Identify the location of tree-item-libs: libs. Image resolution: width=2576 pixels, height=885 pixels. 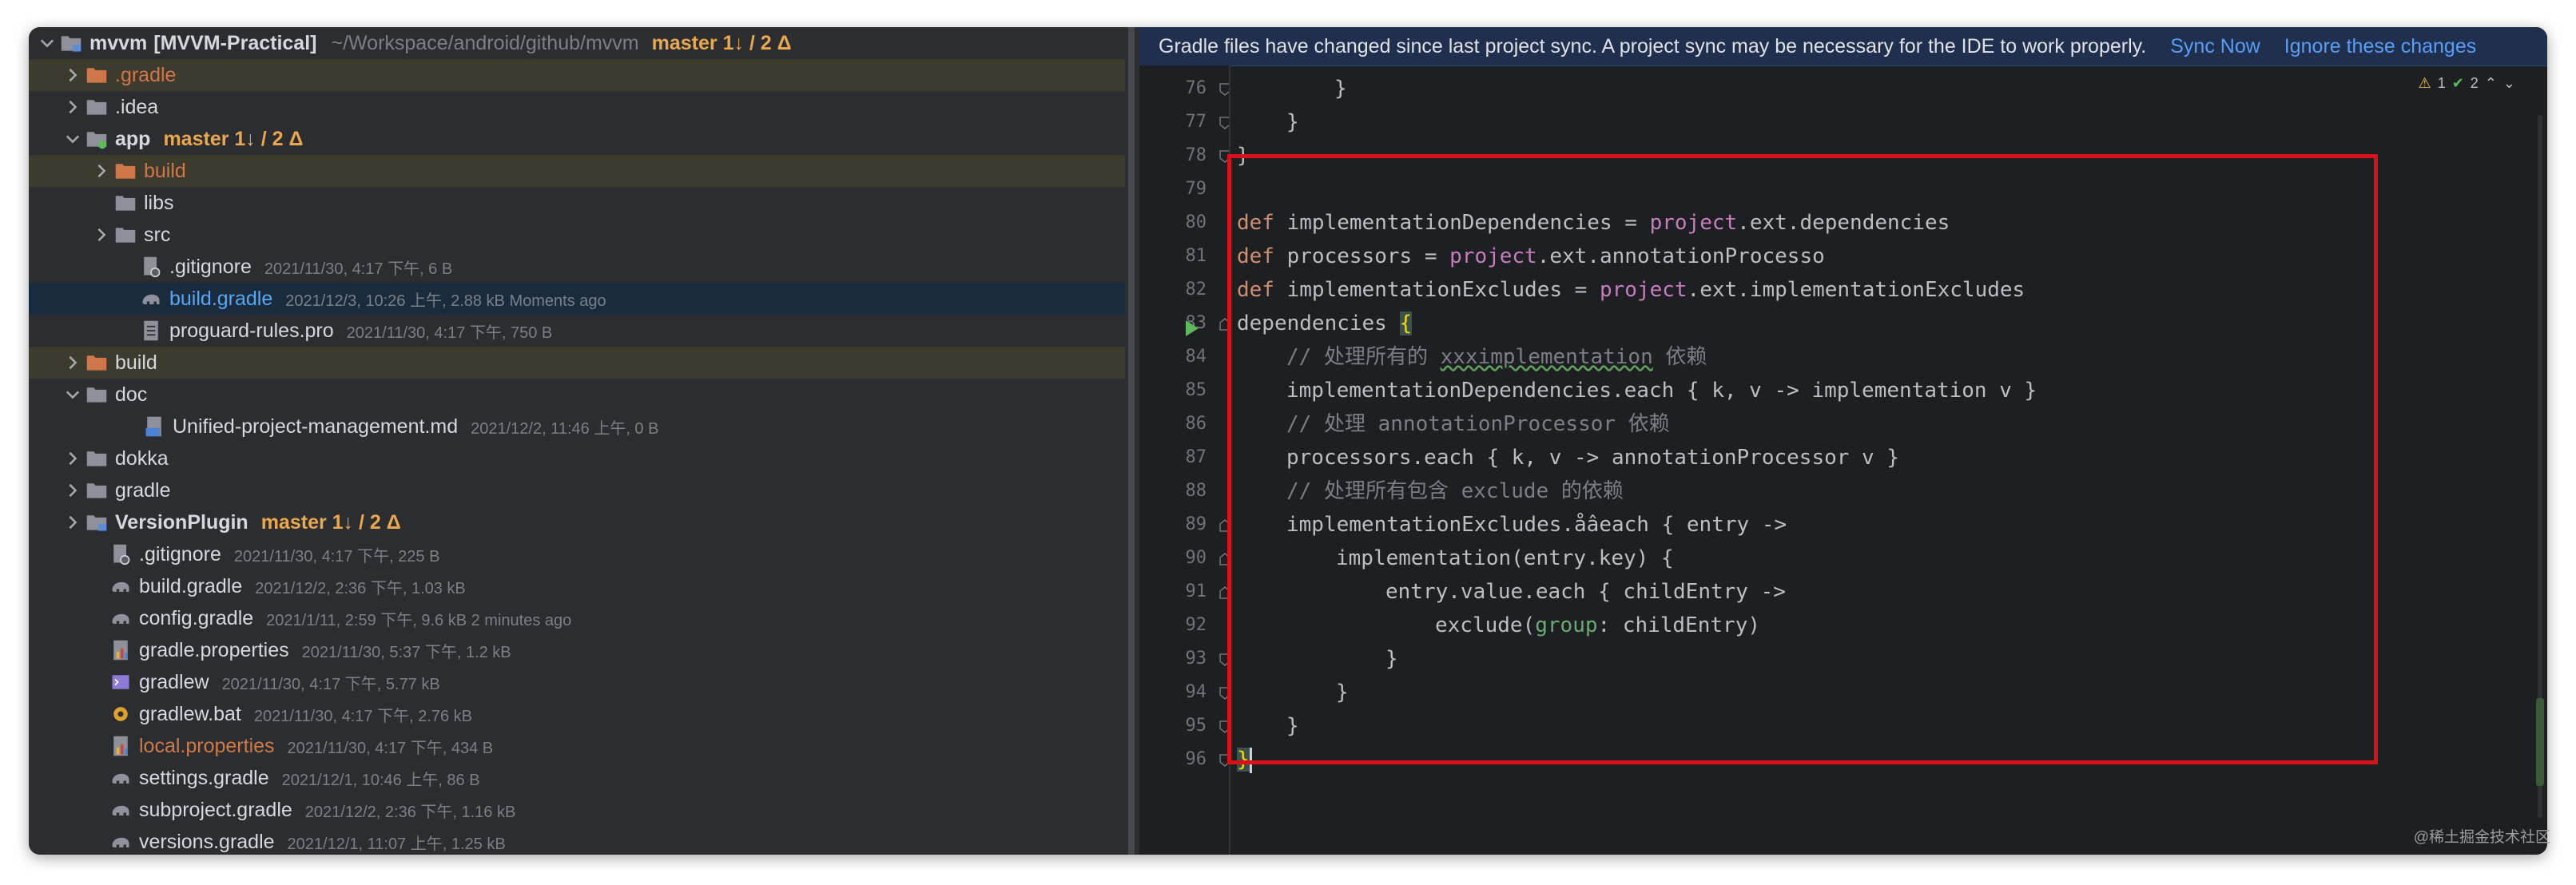
(577, 203).